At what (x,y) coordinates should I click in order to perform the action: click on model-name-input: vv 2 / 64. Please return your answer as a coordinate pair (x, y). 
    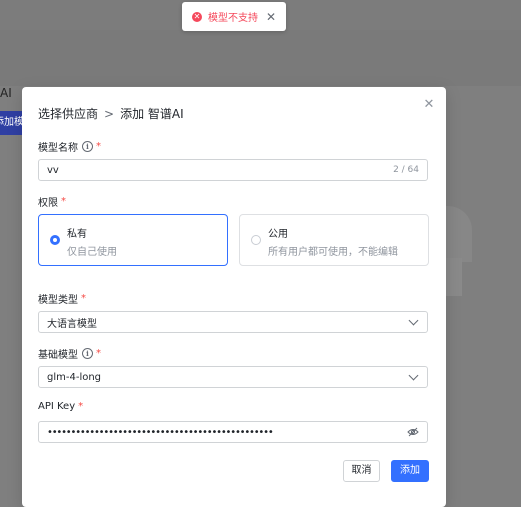
    Looking at the image, I should click on (233, 170).